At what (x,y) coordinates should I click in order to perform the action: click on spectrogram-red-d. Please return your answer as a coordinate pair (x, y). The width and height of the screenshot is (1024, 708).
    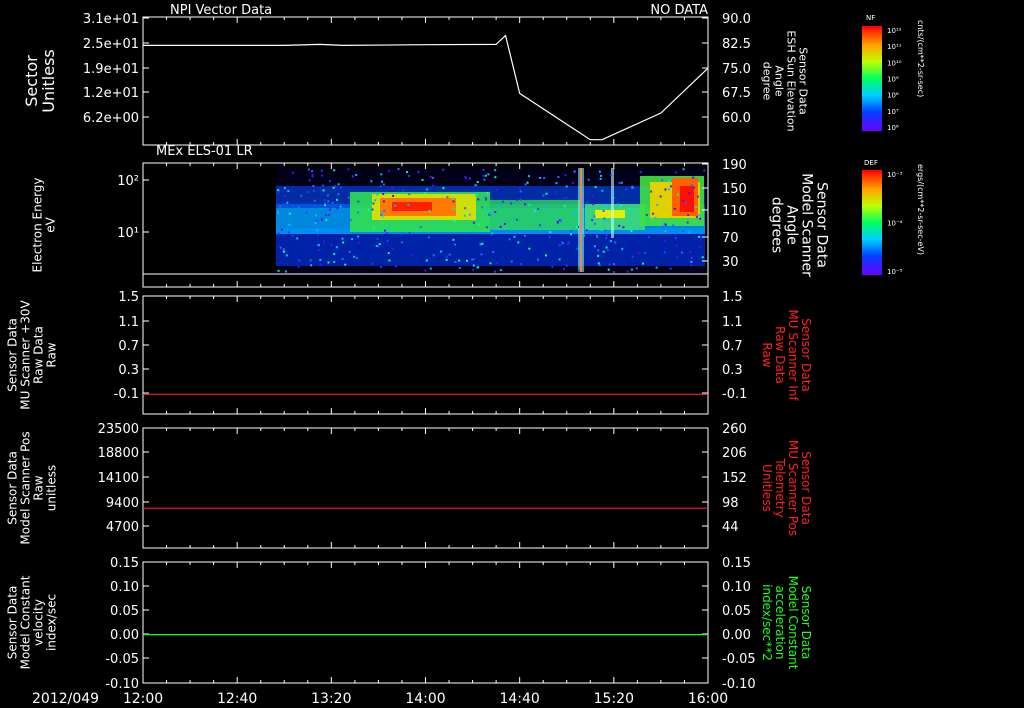
    Looking at the image, I should click on (687, 199).